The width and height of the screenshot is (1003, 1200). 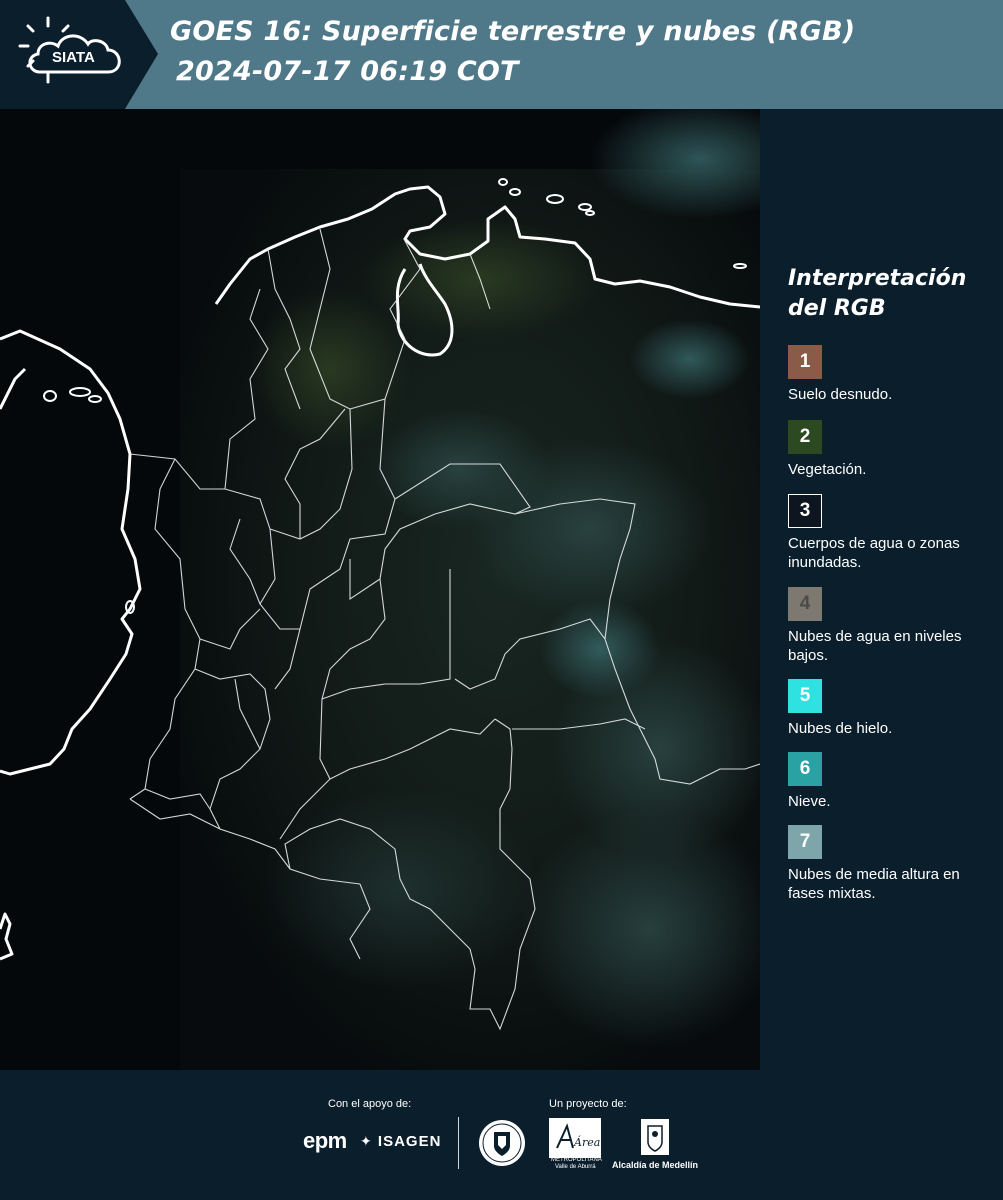 What do you see at coordinates (347, 71) in the screenshot?
I see `timestamp: 2024-07-17 06:19 COT` at bounding box center [347, 71].